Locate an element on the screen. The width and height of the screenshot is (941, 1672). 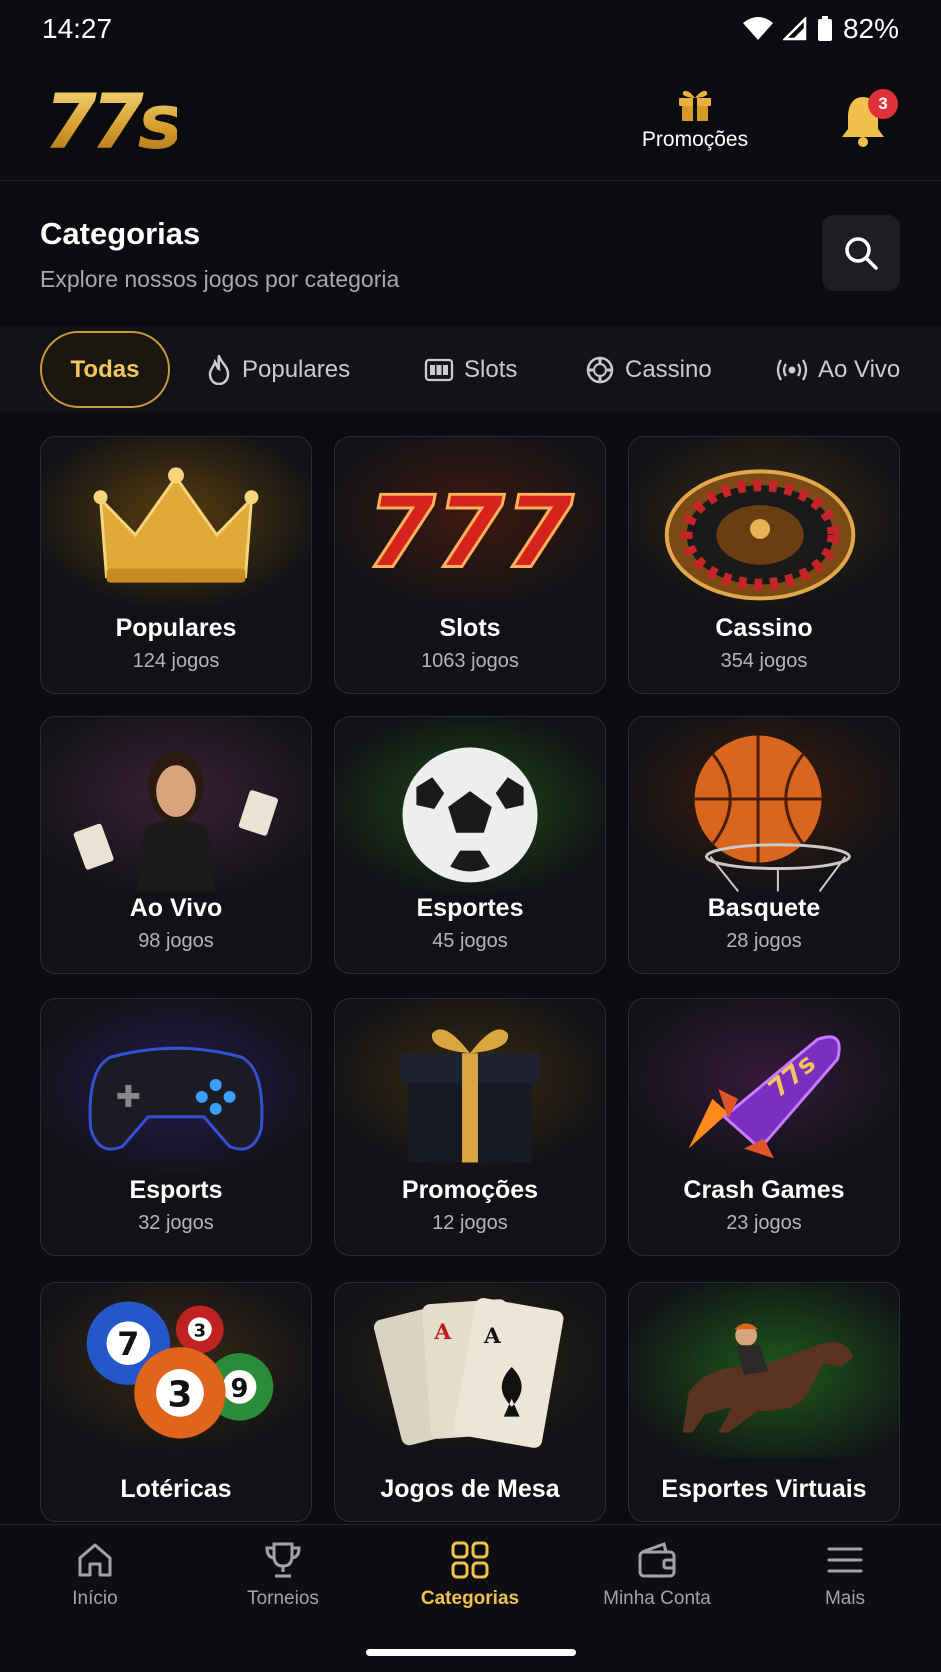
grid-icon is located at coordinates (470, 1560).